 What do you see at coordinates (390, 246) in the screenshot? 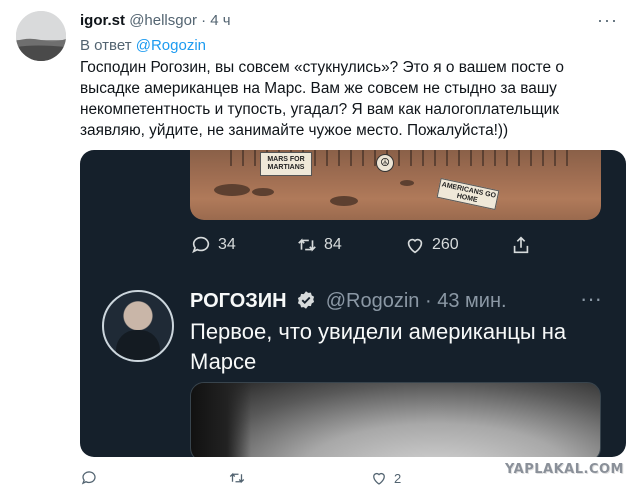
I see `embedded-actions: 34 84 260` at bounding box center [390, 246].